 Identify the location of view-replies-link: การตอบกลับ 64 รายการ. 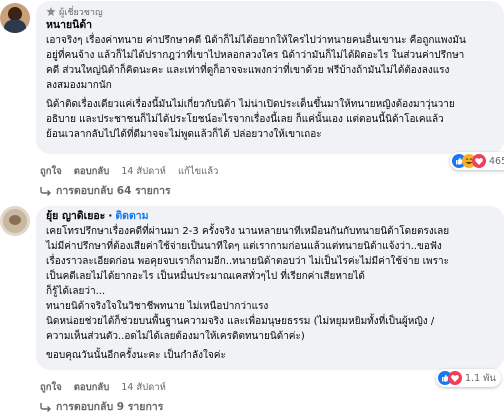
(105, 190).